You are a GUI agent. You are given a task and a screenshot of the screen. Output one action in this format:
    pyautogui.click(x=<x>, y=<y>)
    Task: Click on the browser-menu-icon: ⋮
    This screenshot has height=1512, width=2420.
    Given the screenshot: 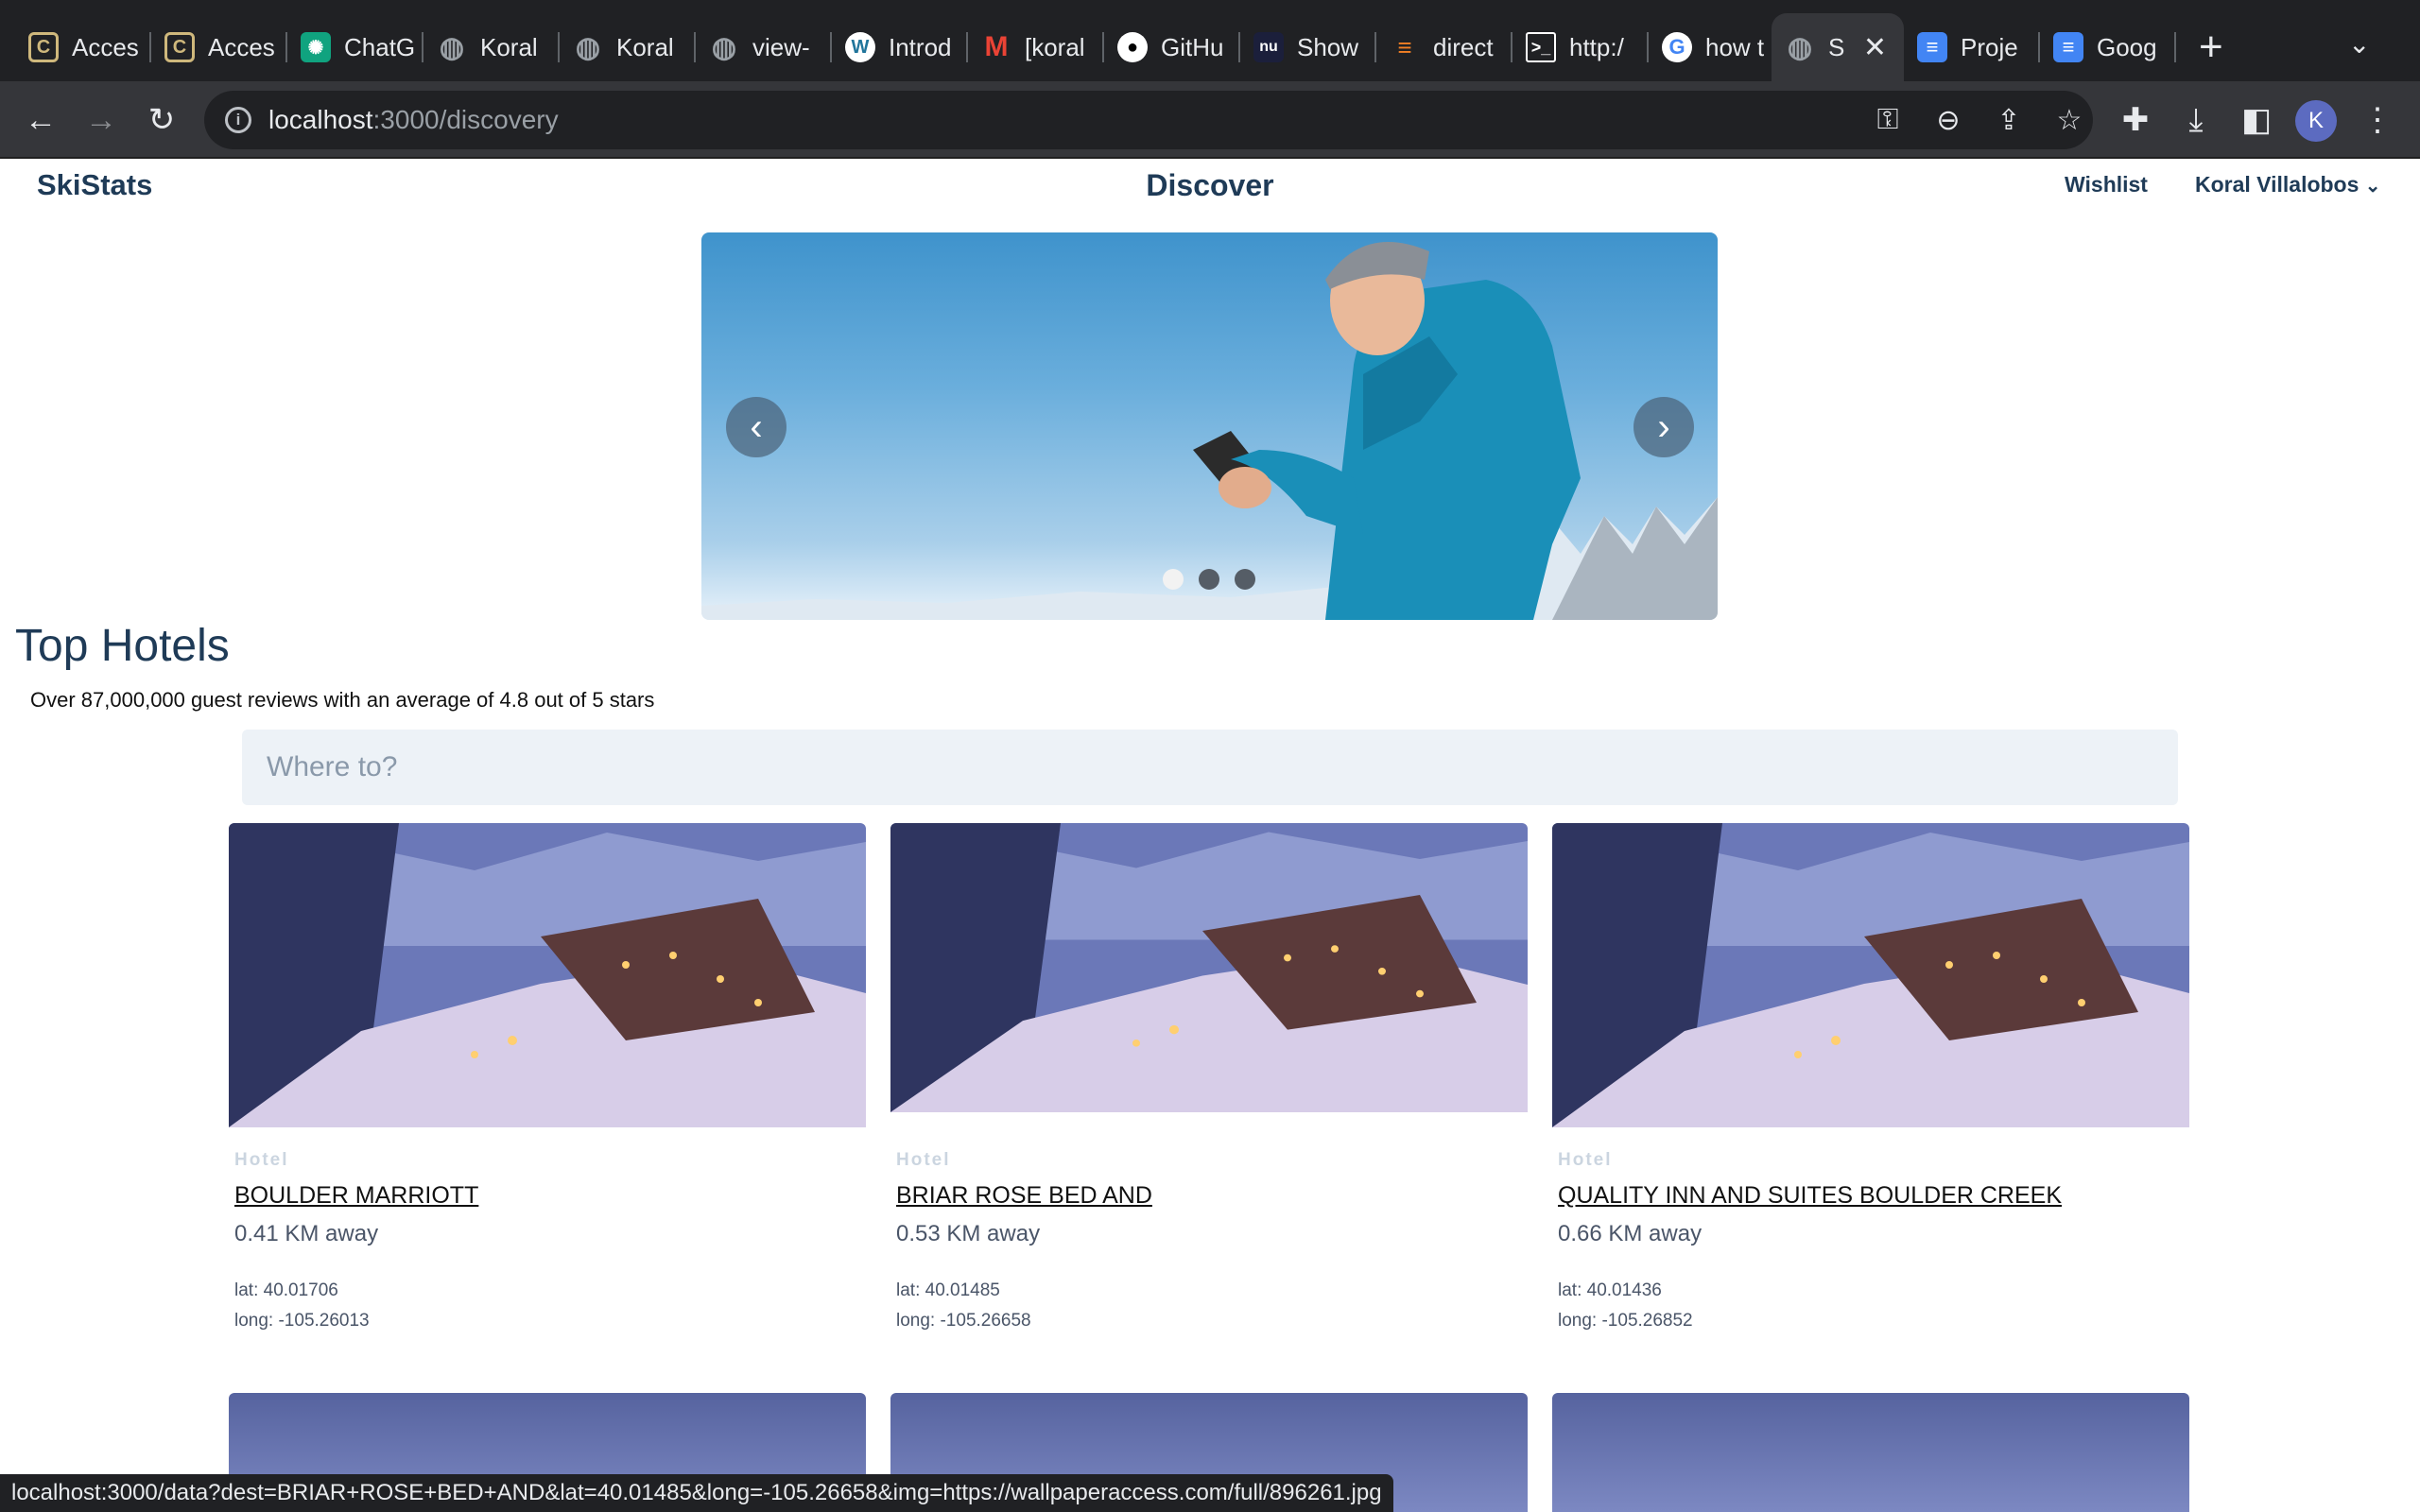 What is the action you would take?
    pyautogui.click(x=2377, y=120)
    